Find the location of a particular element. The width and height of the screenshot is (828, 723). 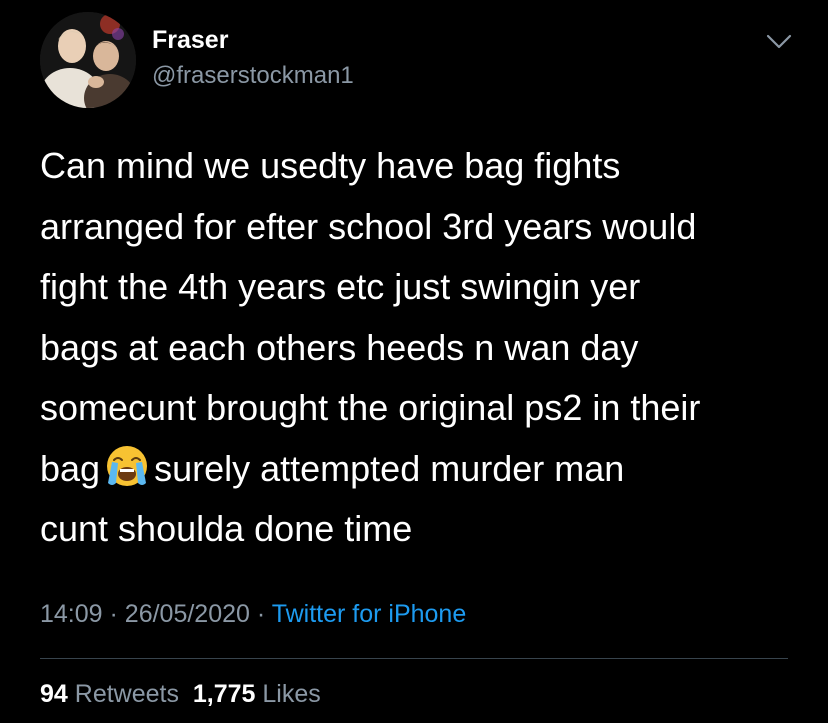

tweet-line: bag surely attempted murder man is located at coordinates (420, 469).